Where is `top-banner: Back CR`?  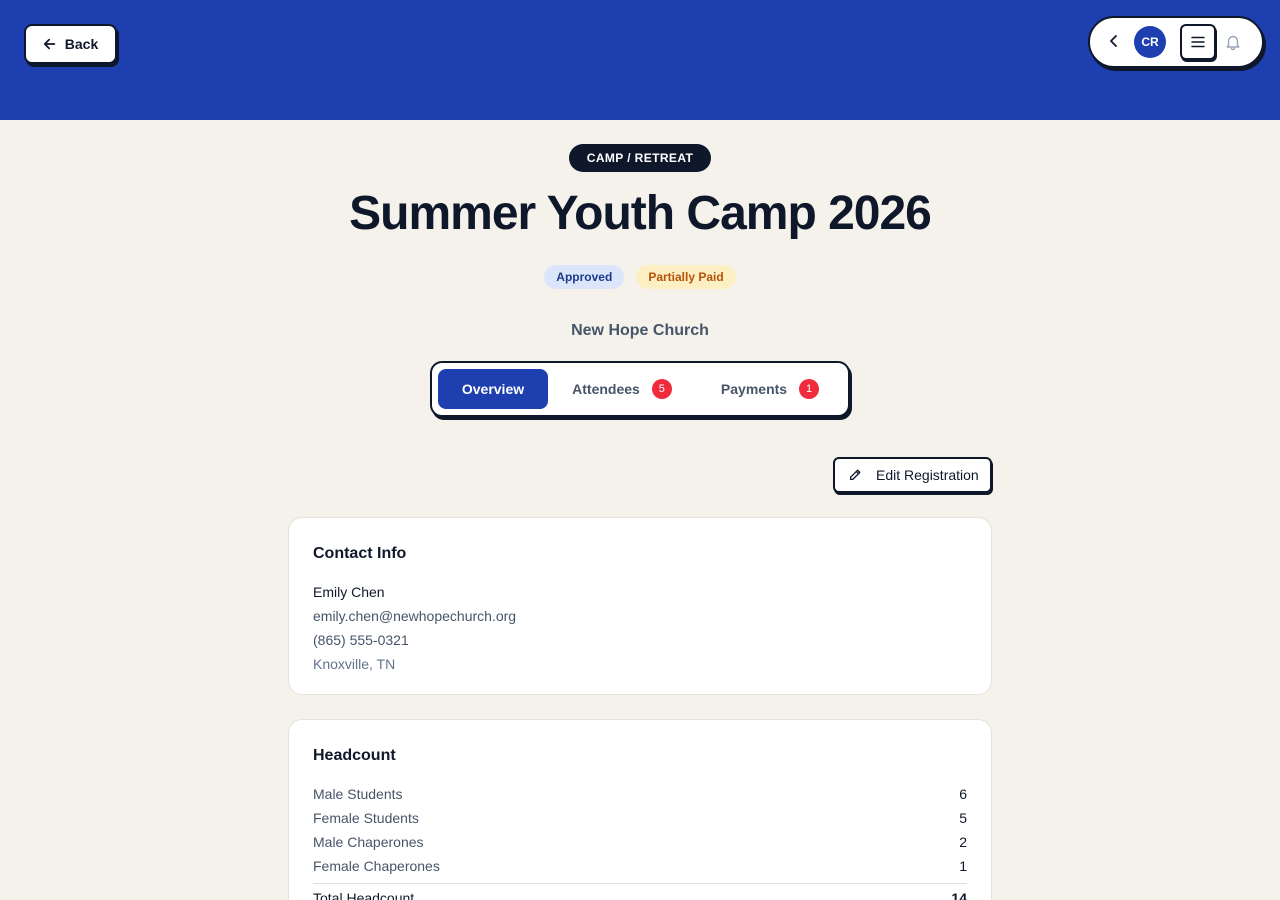
top-banner: Back CR is located at coordinates (640, 60).